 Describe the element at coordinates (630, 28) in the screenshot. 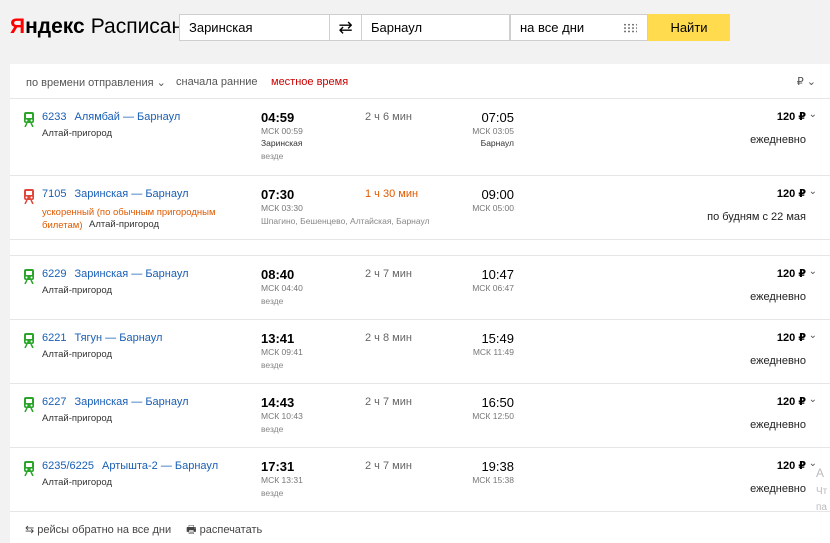

I see `calendar-icon` at that location.